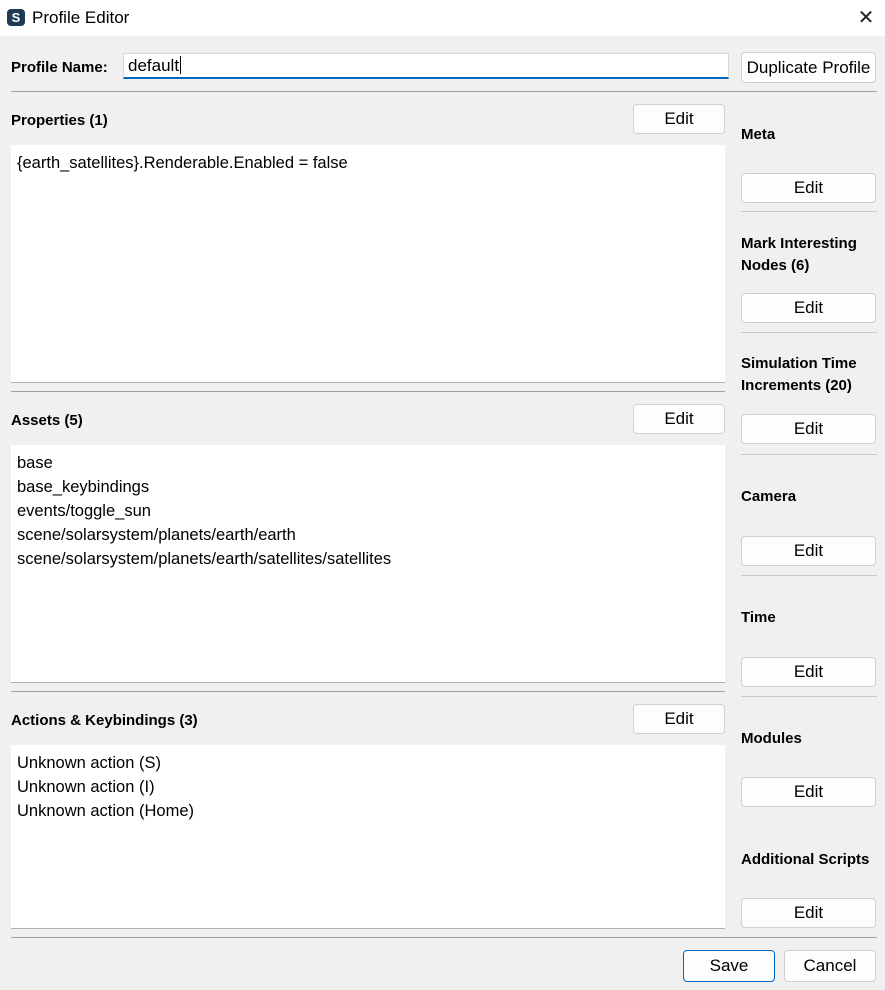  I want to click on sidebar-time-increments-title: Simulation Time Increments (20), so click(799, 374).